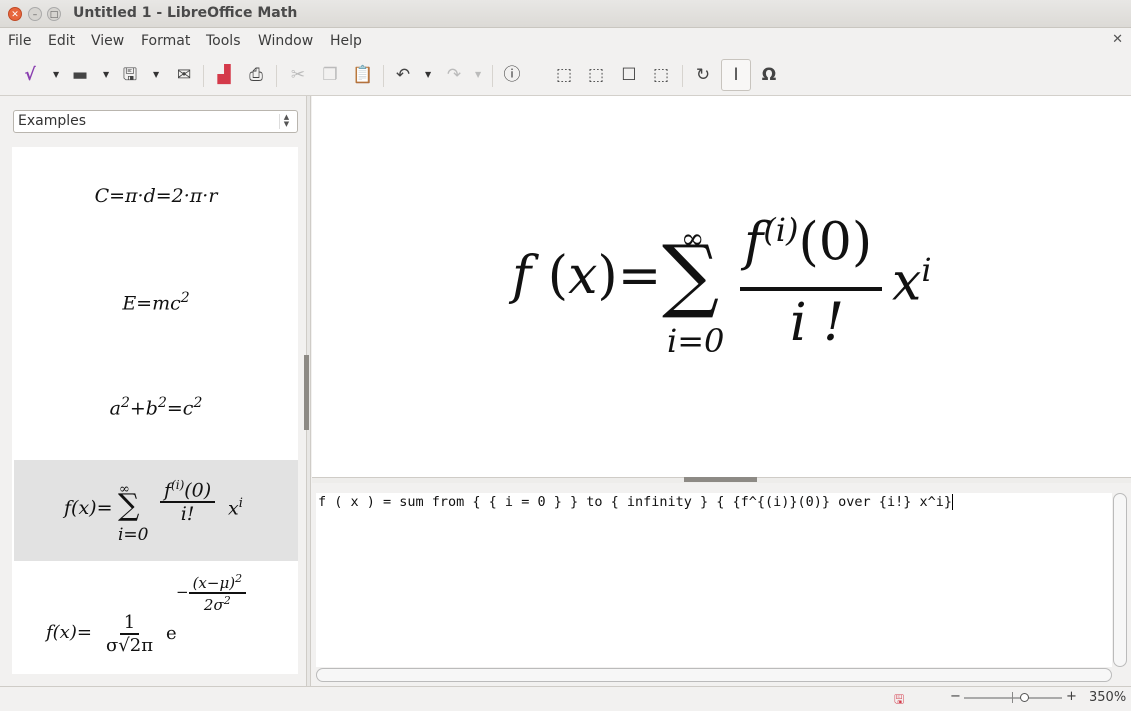 The width and height of the screenshot is (1131, 711). I want to click on zoom-level: 350%, so click(1107, 697).